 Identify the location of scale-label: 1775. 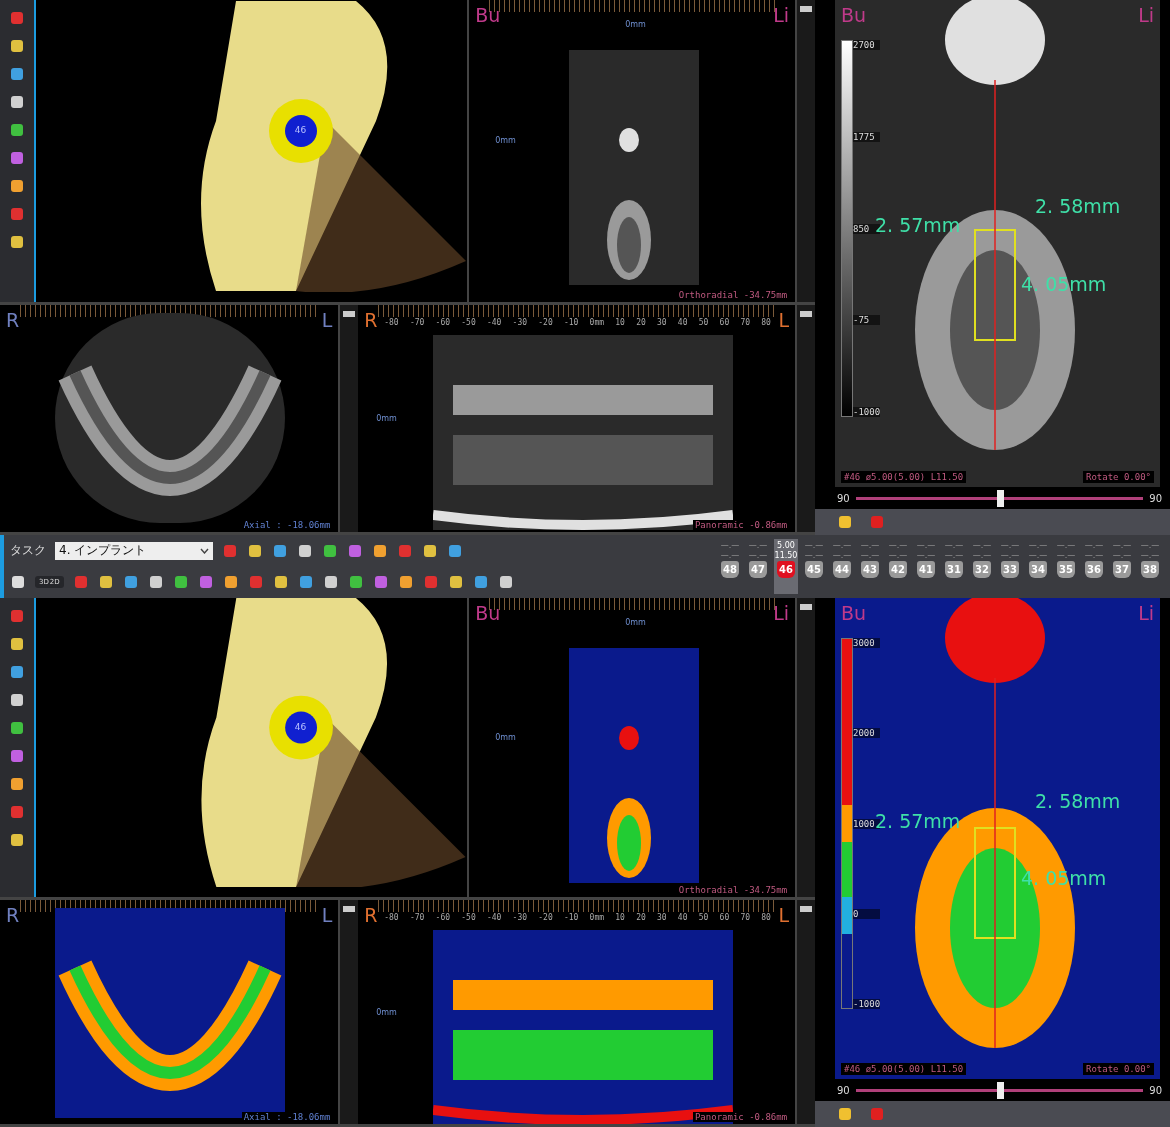
(867, 136).